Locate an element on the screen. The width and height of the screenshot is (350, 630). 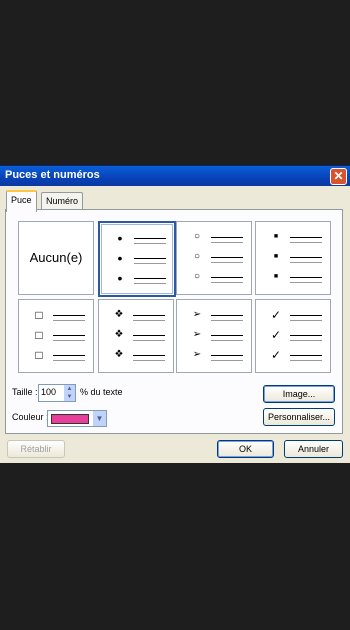
dialog-title: Puces et numéros is located at coordinates (52, 175).